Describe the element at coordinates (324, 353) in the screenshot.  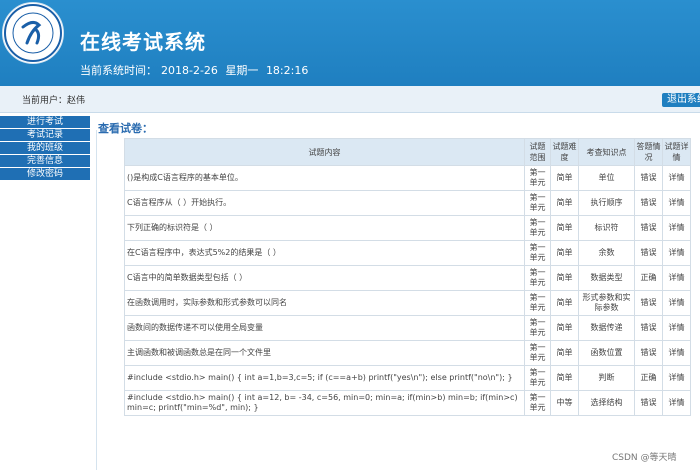
I see `question-content: 主调函数和被调函数总是在同一个文件里` at that location.